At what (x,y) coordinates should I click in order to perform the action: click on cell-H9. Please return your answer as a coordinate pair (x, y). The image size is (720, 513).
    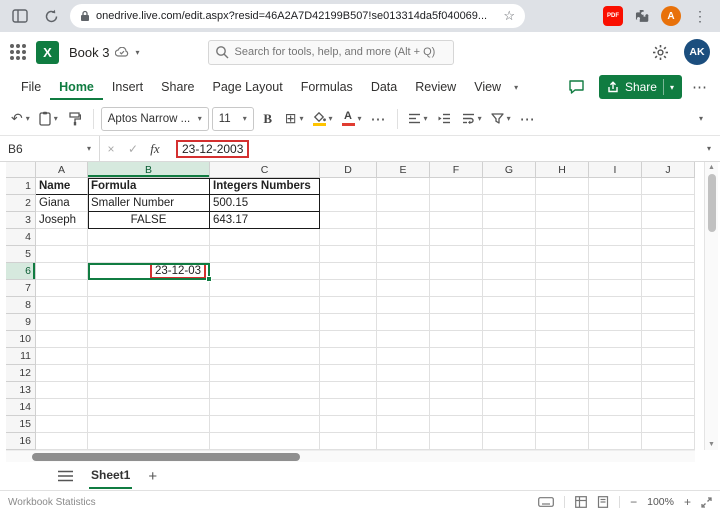
    Looking at the image, I should click on (562, 322).